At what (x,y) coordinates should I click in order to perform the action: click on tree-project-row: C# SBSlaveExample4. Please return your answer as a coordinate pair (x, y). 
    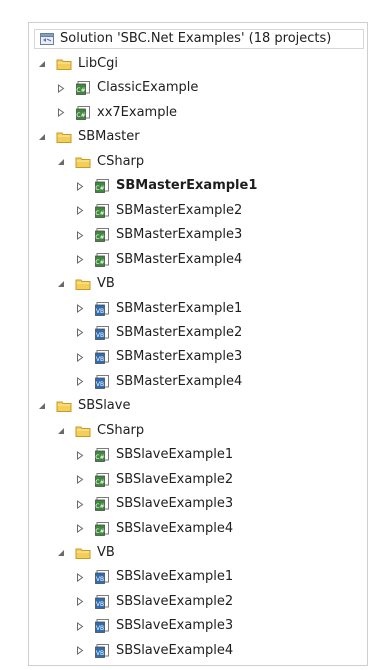
    Looking at the image, I should click on (153, 529).